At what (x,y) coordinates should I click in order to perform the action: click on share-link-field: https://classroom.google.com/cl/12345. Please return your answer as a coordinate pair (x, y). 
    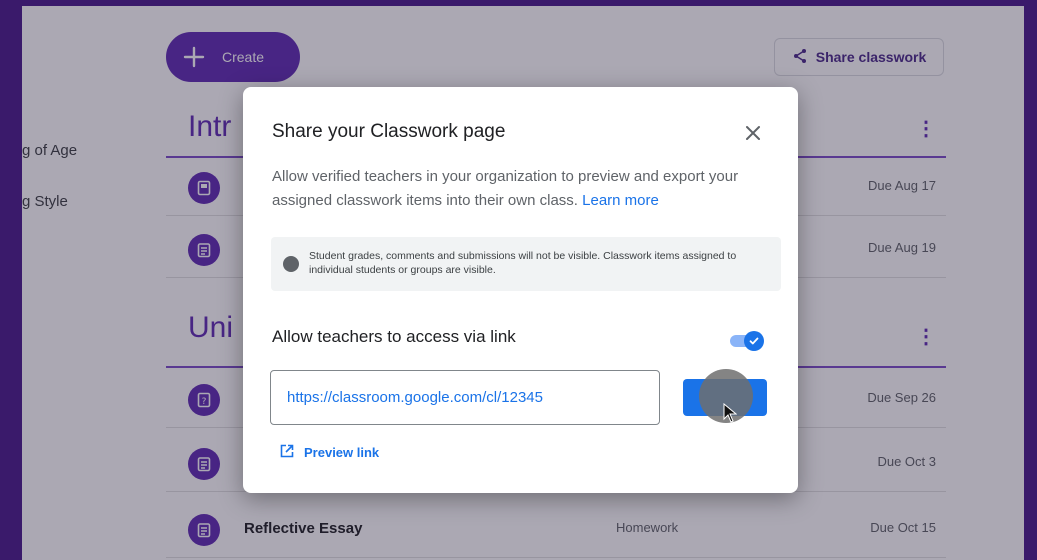
    Looking at the image, I should click on (465, 397).